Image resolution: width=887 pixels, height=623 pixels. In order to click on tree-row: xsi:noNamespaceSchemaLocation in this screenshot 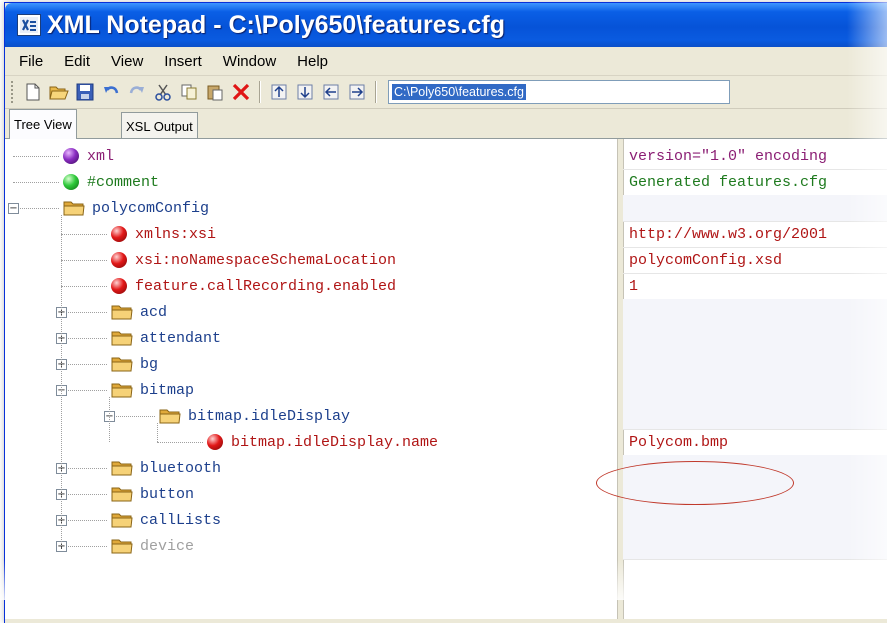, I will do `click(311, 260)`.